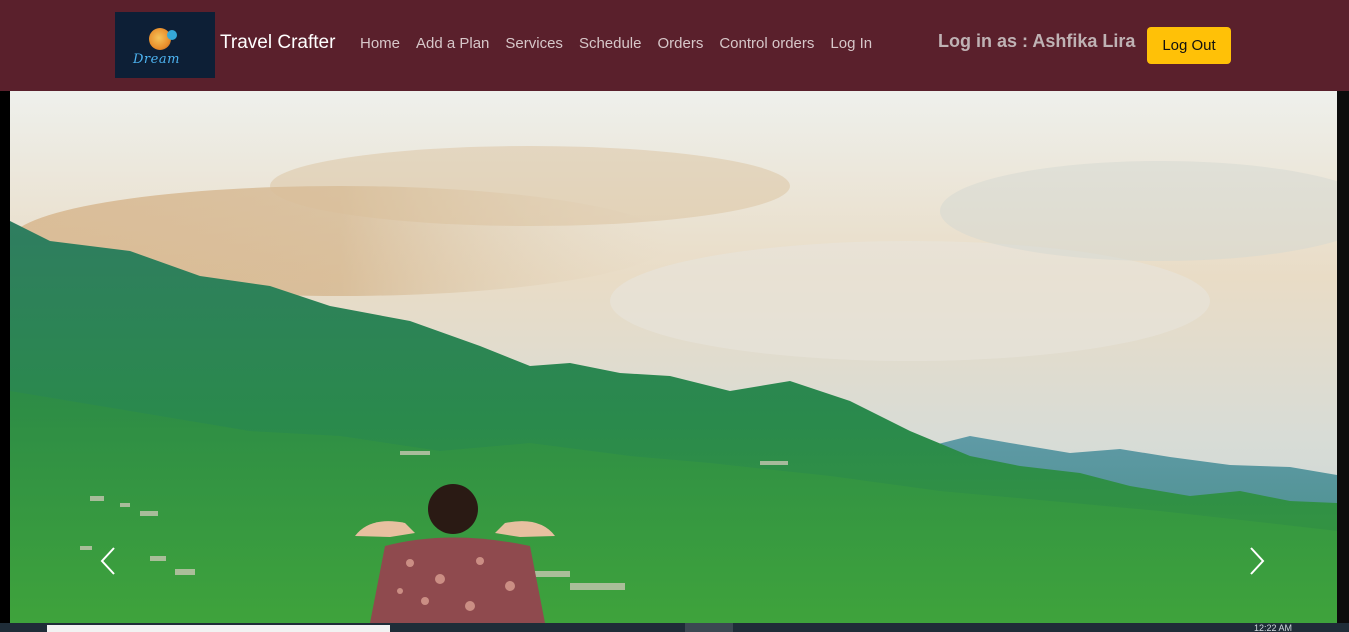 The width and height of the screenshot is (1349, 632). What do you see at coordinates (851, 43) in the screenshot?
I see `nav-link-log-in: Log In` at bounding box center [851, 43].